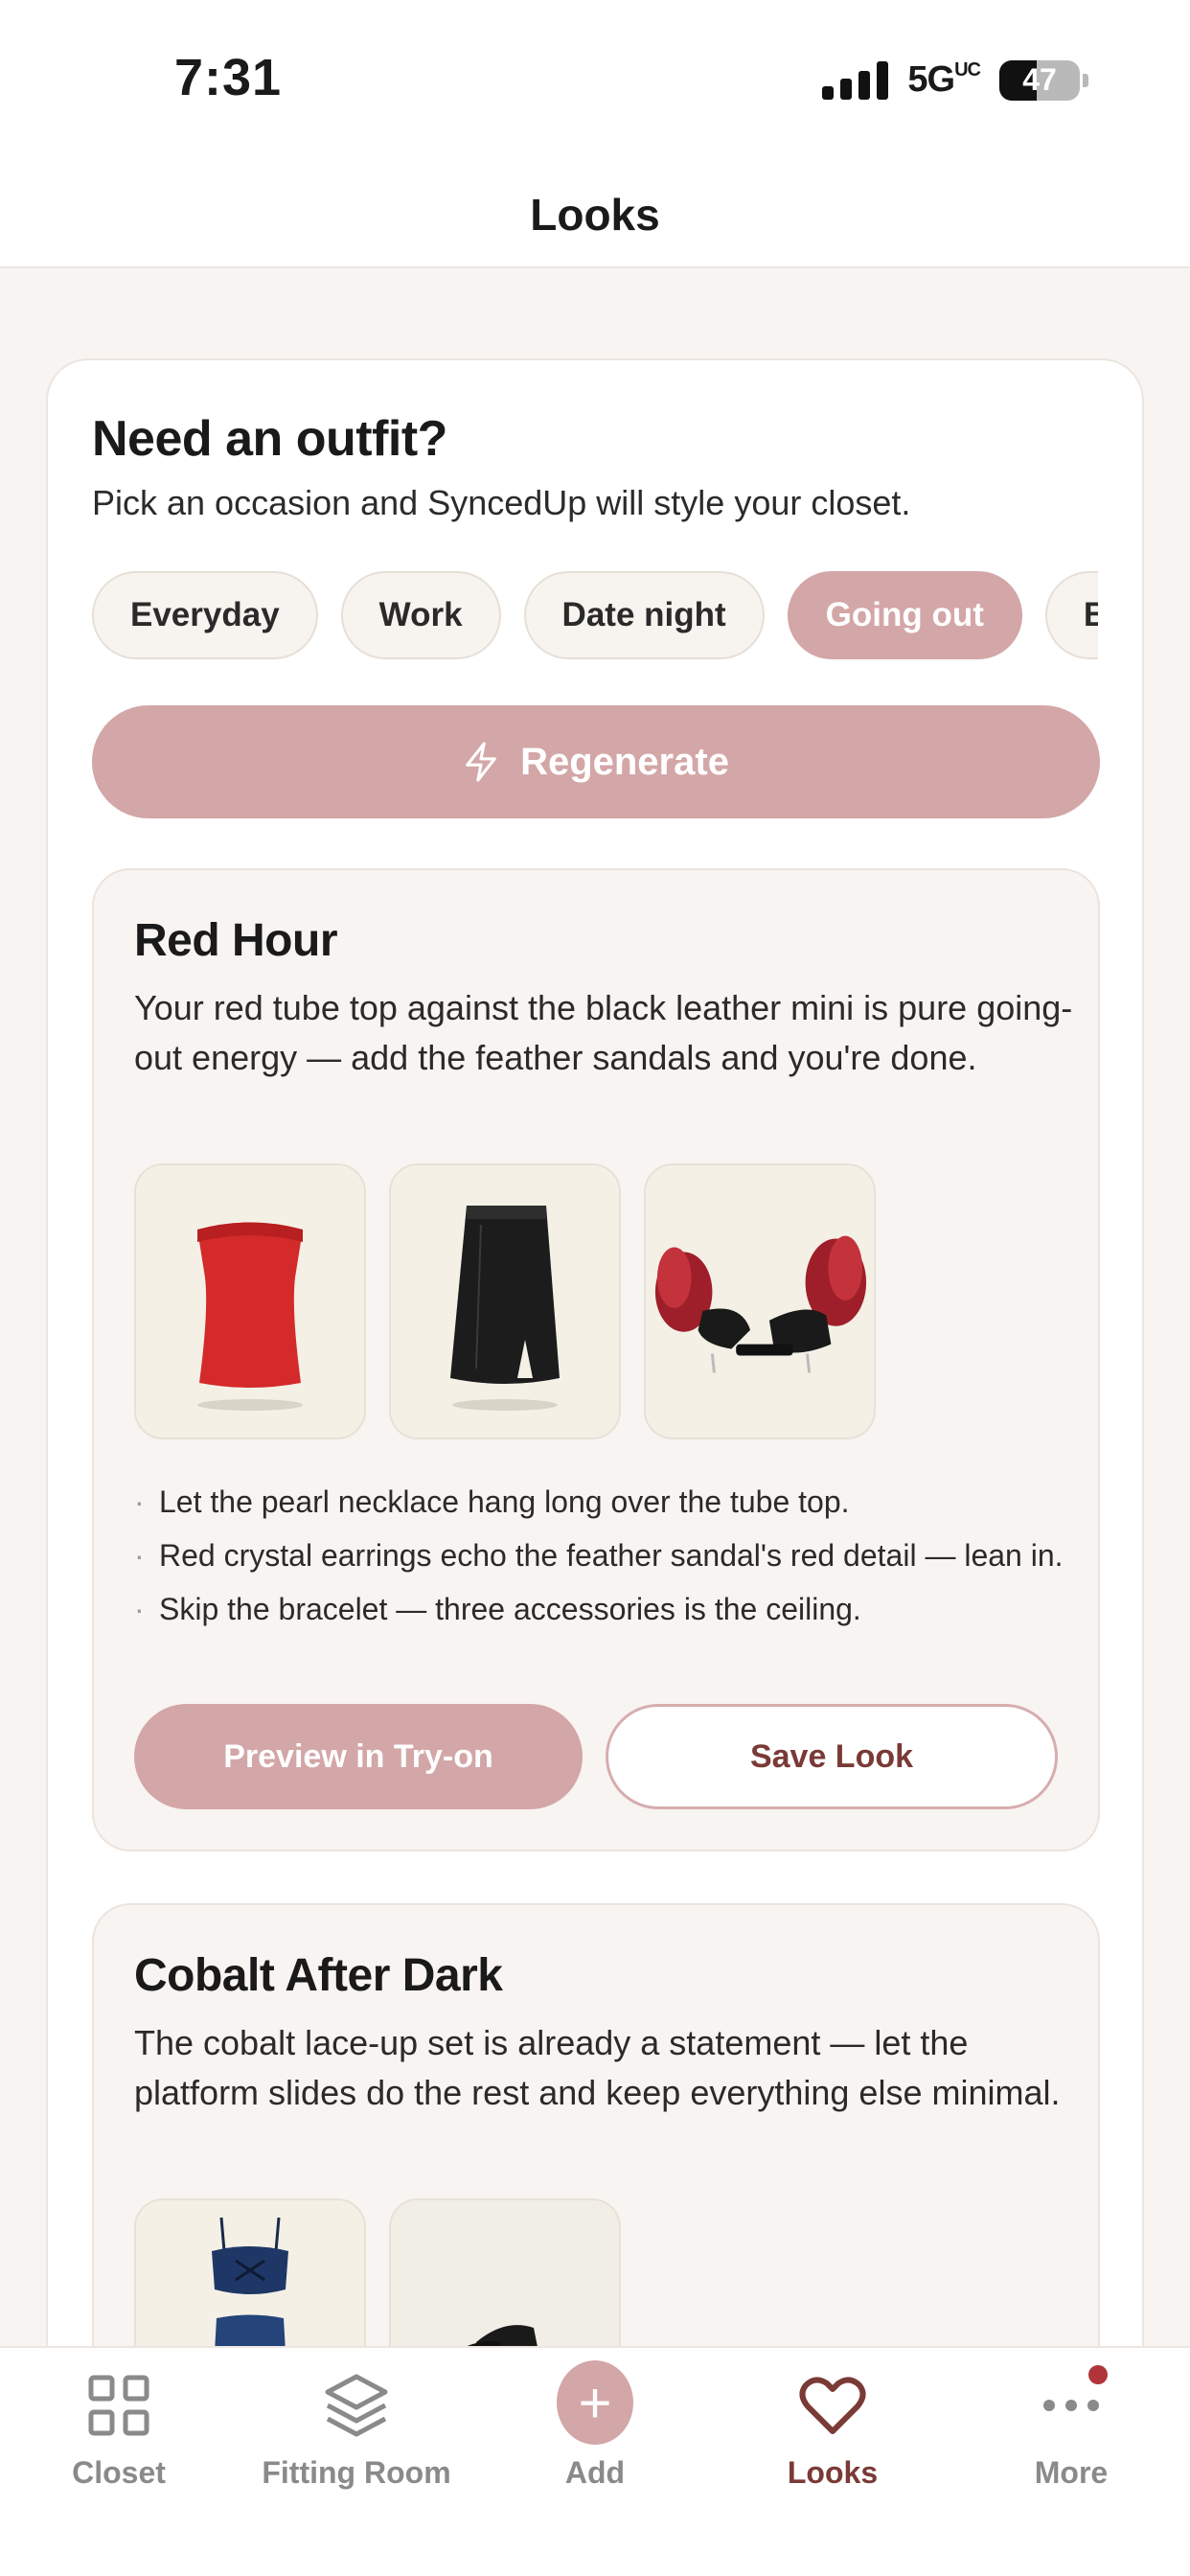  Describe the element at coordinates (595, 2472) in the screenshot. I see `tab-label: Add` at that location.